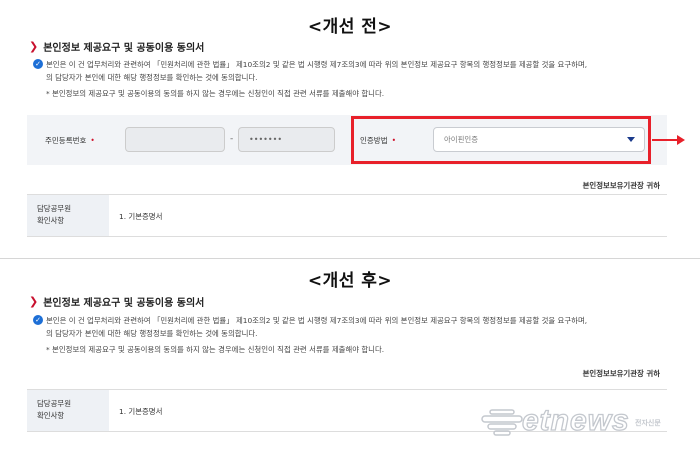 The image size is (700, 467). Describe the element at coordinates (286, 139) in the screenshot. I see `ssn-back-input: •••••••` at that location.